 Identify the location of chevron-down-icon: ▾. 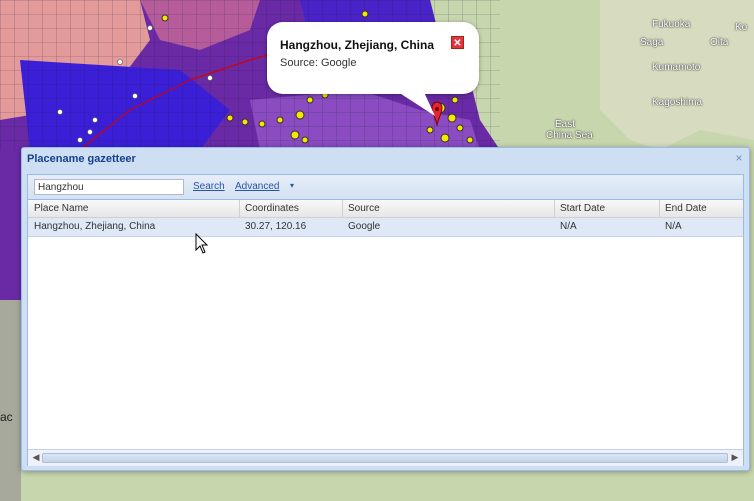
(292, 185).